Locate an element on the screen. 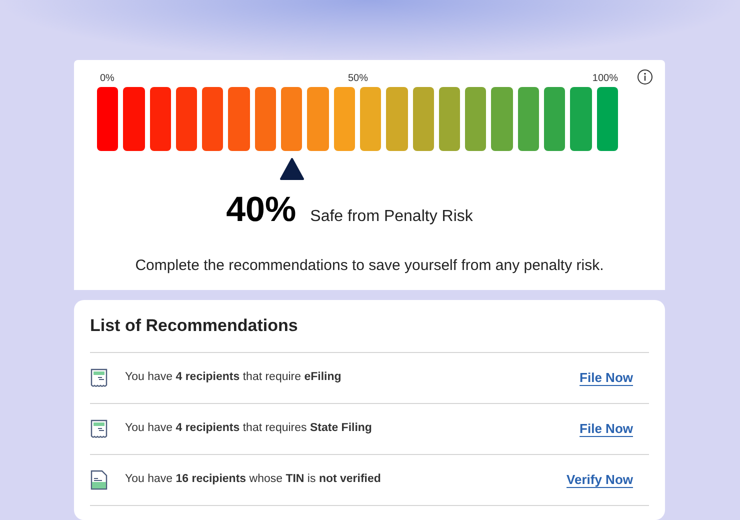  recommendation-text: You have 4 recipients that require eFiling is located at coordinates (233, 377).